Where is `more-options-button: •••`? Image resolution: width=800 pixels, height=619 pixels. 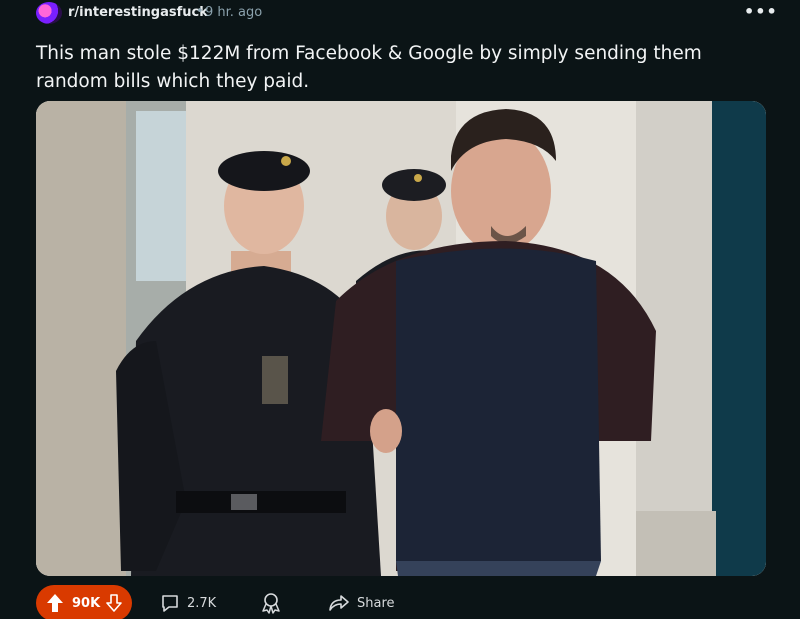 more-options-button: ••• is located at coordinates (761, 11).